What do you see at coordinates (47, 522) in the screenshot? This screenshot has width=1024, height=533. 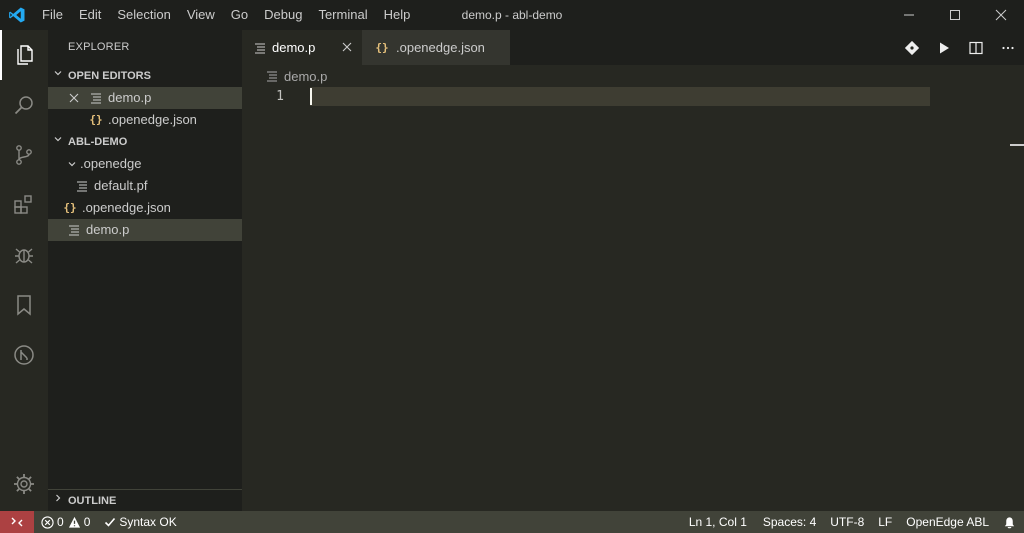 I see `error-icon` at bounding box center [47, 522].